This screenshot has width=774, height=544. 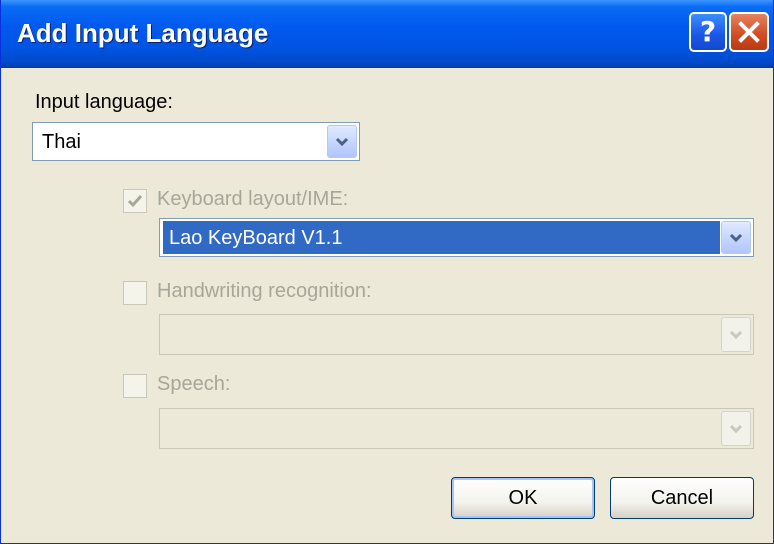 I want to click on window-title: Add Input Language, so click(x=143, y=33).